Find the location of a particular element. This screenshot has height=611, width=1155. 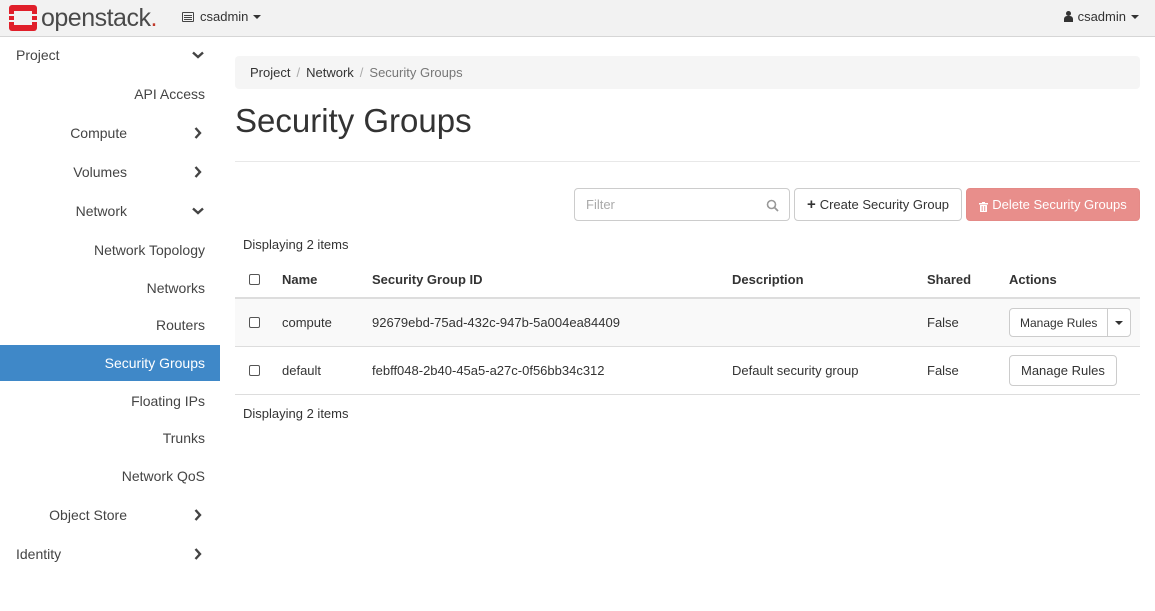

row-name: compute is located at coordinates (307, 322).